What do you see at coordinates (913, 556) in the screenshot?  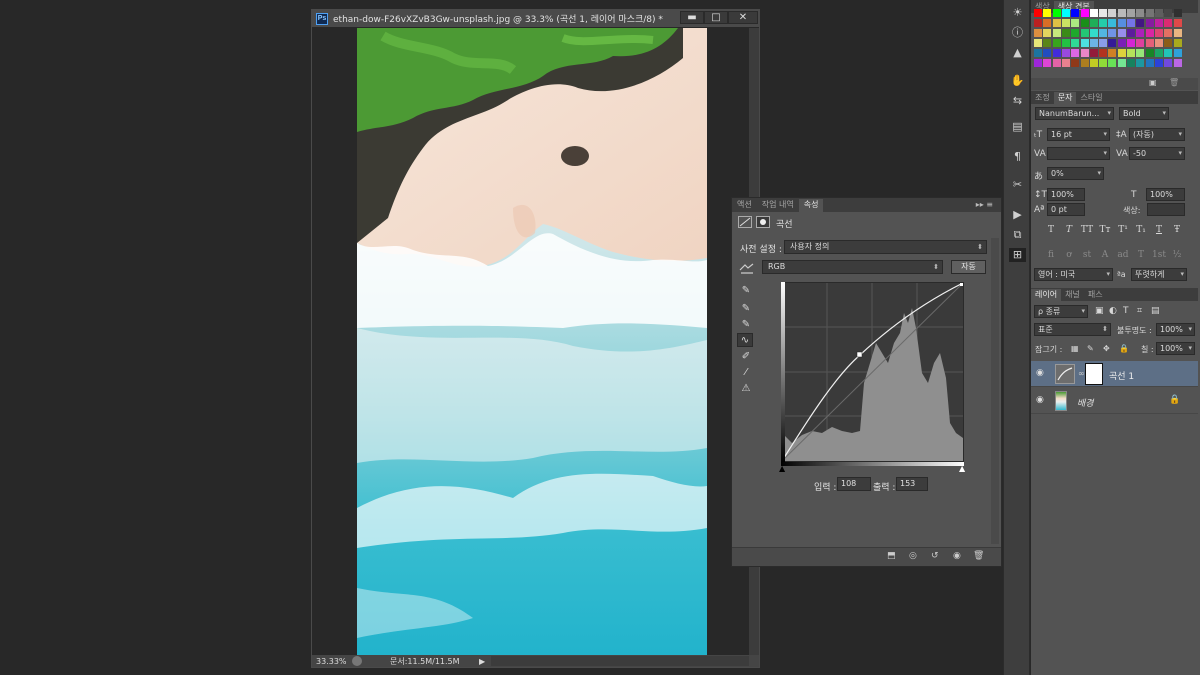 I see `view-previous-icon: ◎` at bounding box center [913, 556].